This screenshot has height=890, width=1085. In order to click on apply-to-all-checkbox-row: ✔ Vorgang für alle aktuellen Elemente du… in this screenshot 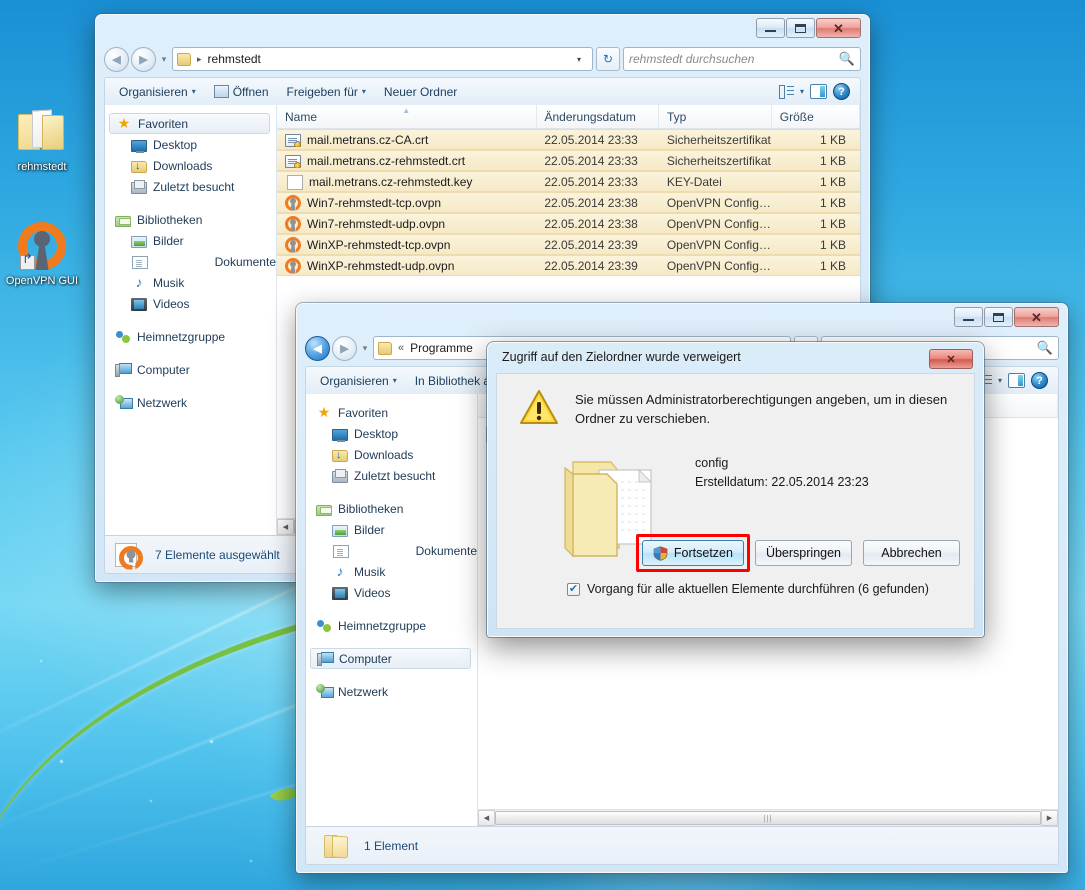, I will do `click(748, 589)`.